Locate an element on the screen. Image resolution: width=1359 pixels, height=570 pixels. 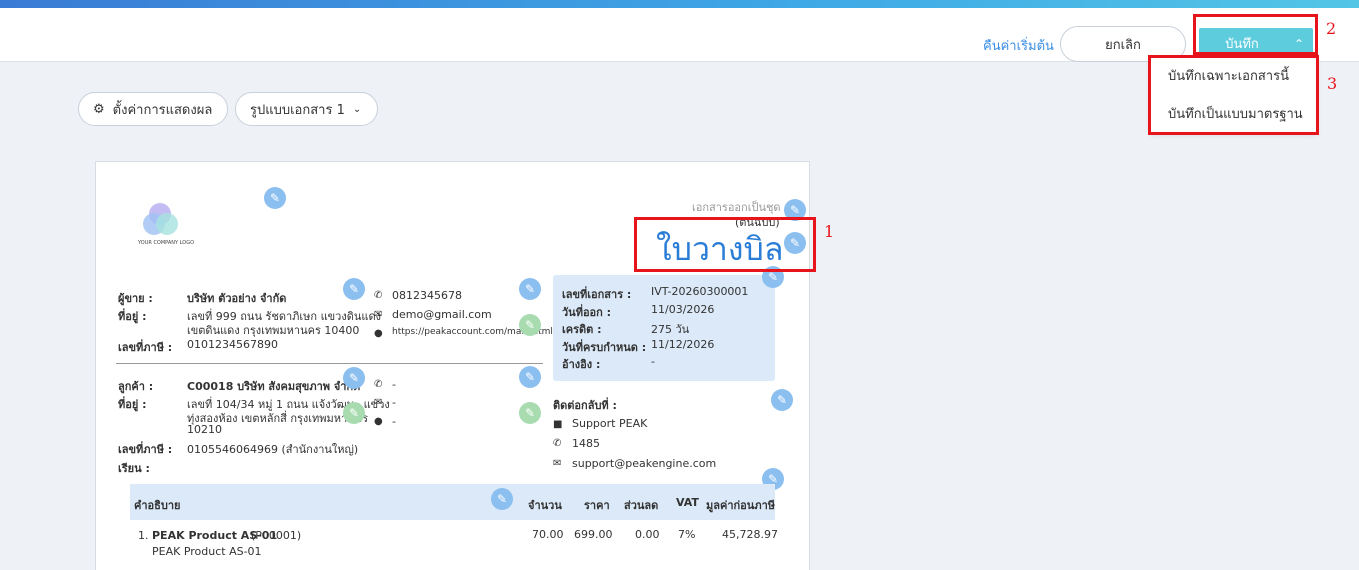
seller-name: บริษัท ตัวอย่าง จำกัด is located at coordinates (237, 298).